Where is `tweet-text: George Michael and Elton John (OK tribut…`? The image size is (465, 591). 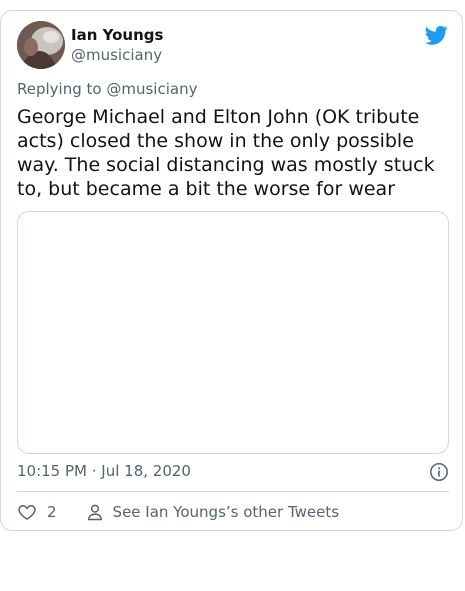
tweet-text: George Michael and Elton John (OK tribut… is located at coordinates (226, 153).